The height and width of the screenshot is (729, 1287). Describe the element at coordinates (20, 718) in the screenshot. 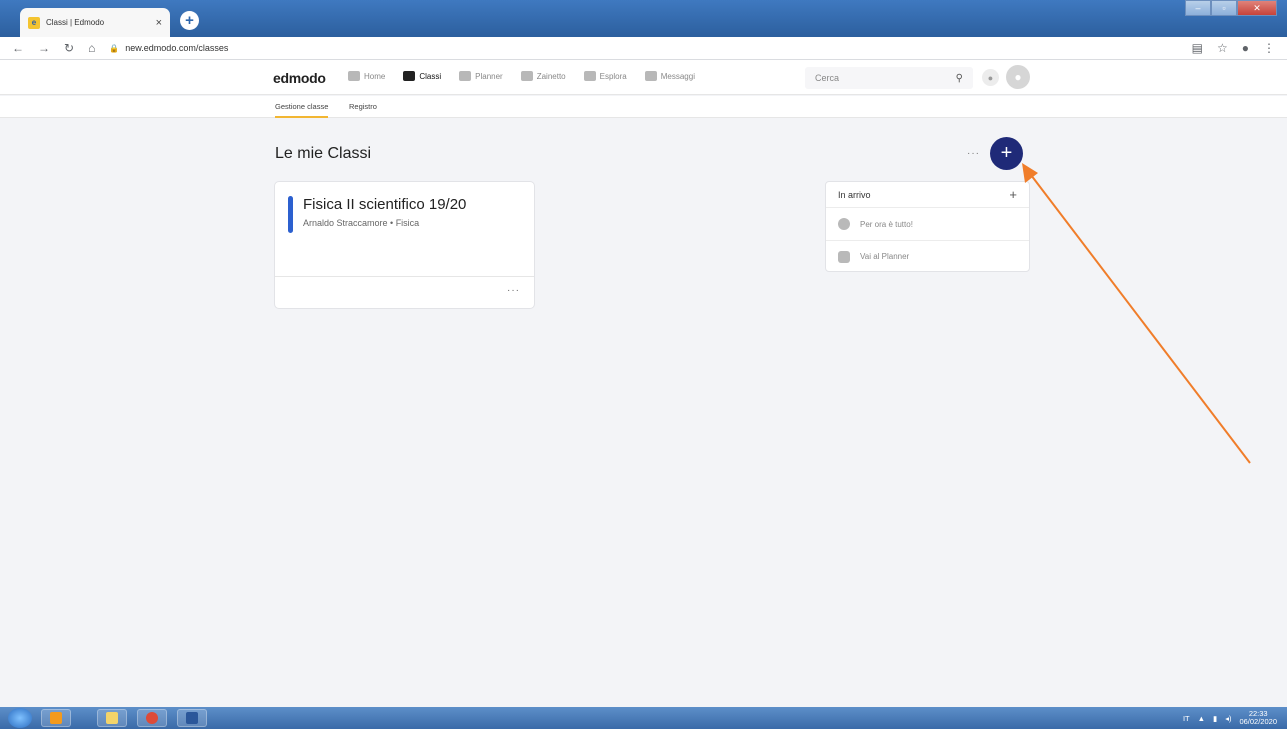

I see `start-button` at that location.